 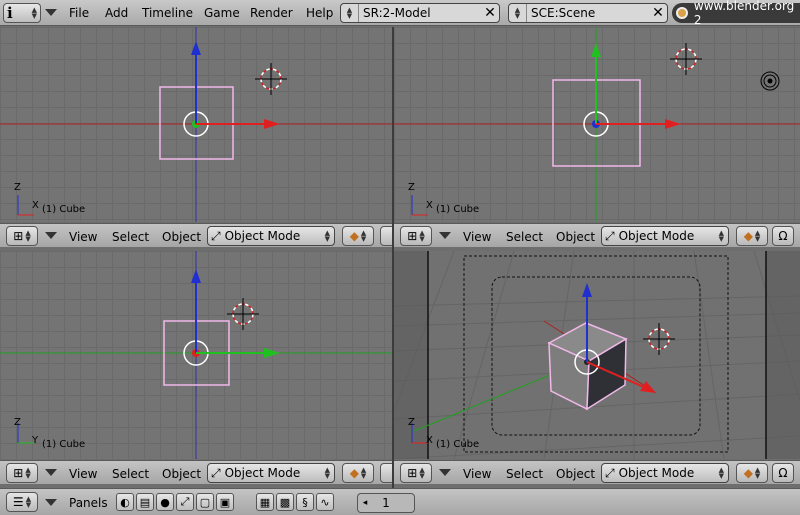 I want to click on sound-icon: §, so click(x=305, y=502).